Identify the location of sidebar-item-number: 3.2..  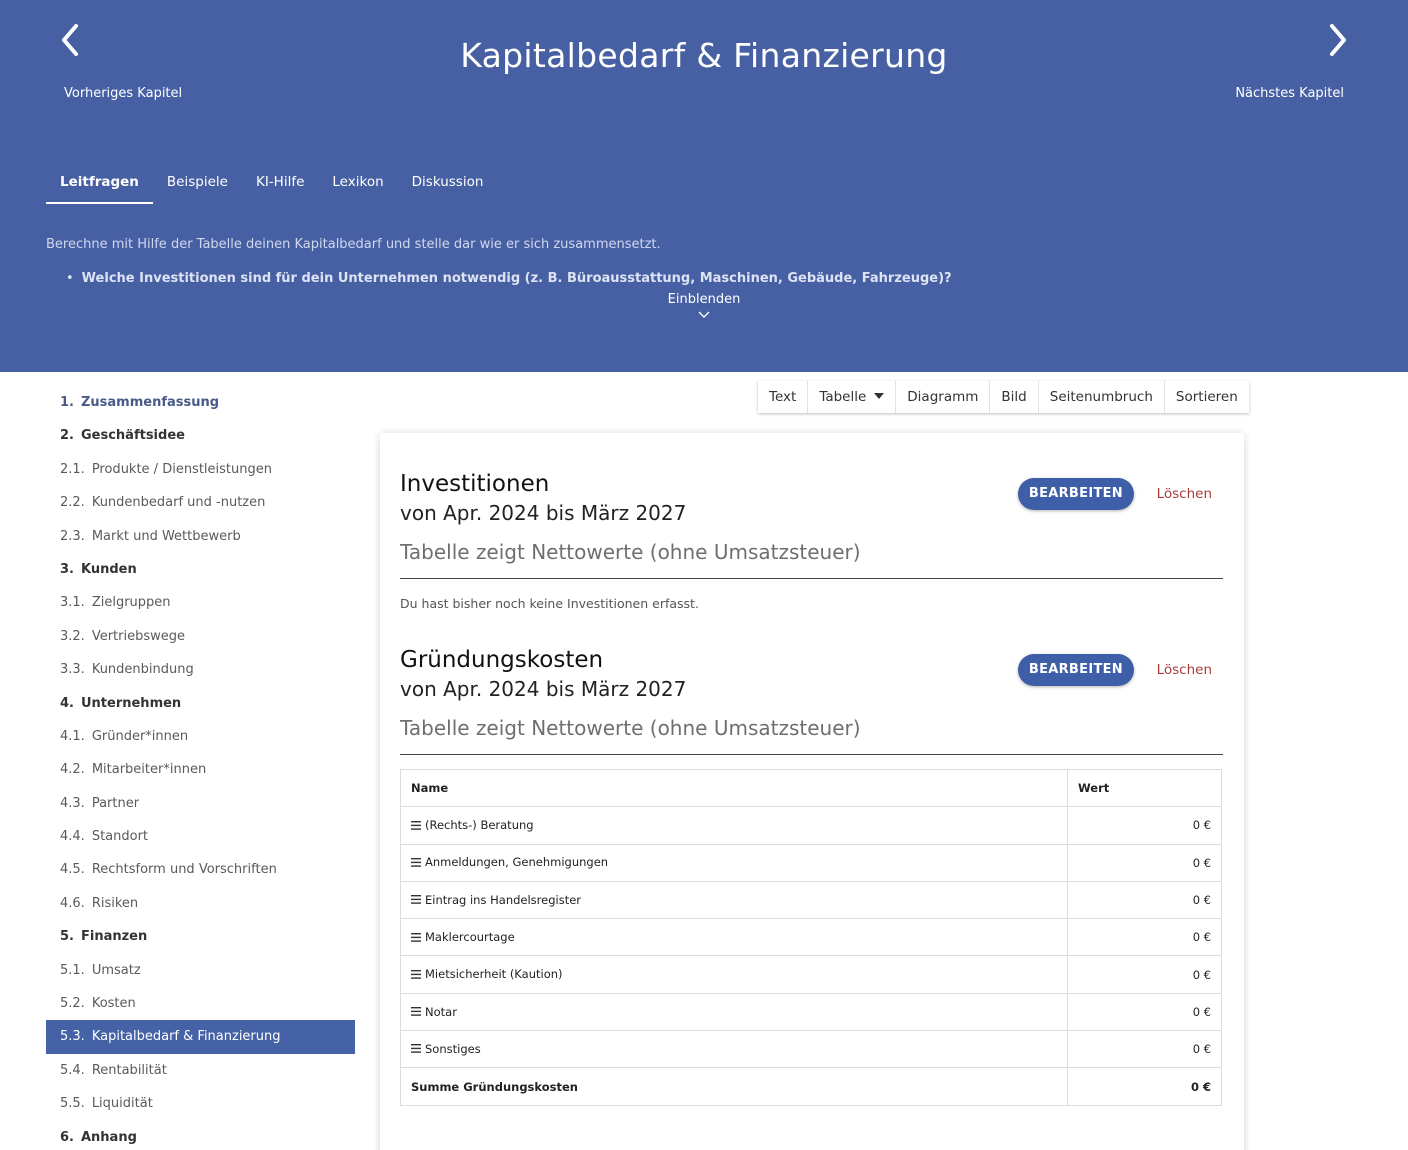
(72, 636).